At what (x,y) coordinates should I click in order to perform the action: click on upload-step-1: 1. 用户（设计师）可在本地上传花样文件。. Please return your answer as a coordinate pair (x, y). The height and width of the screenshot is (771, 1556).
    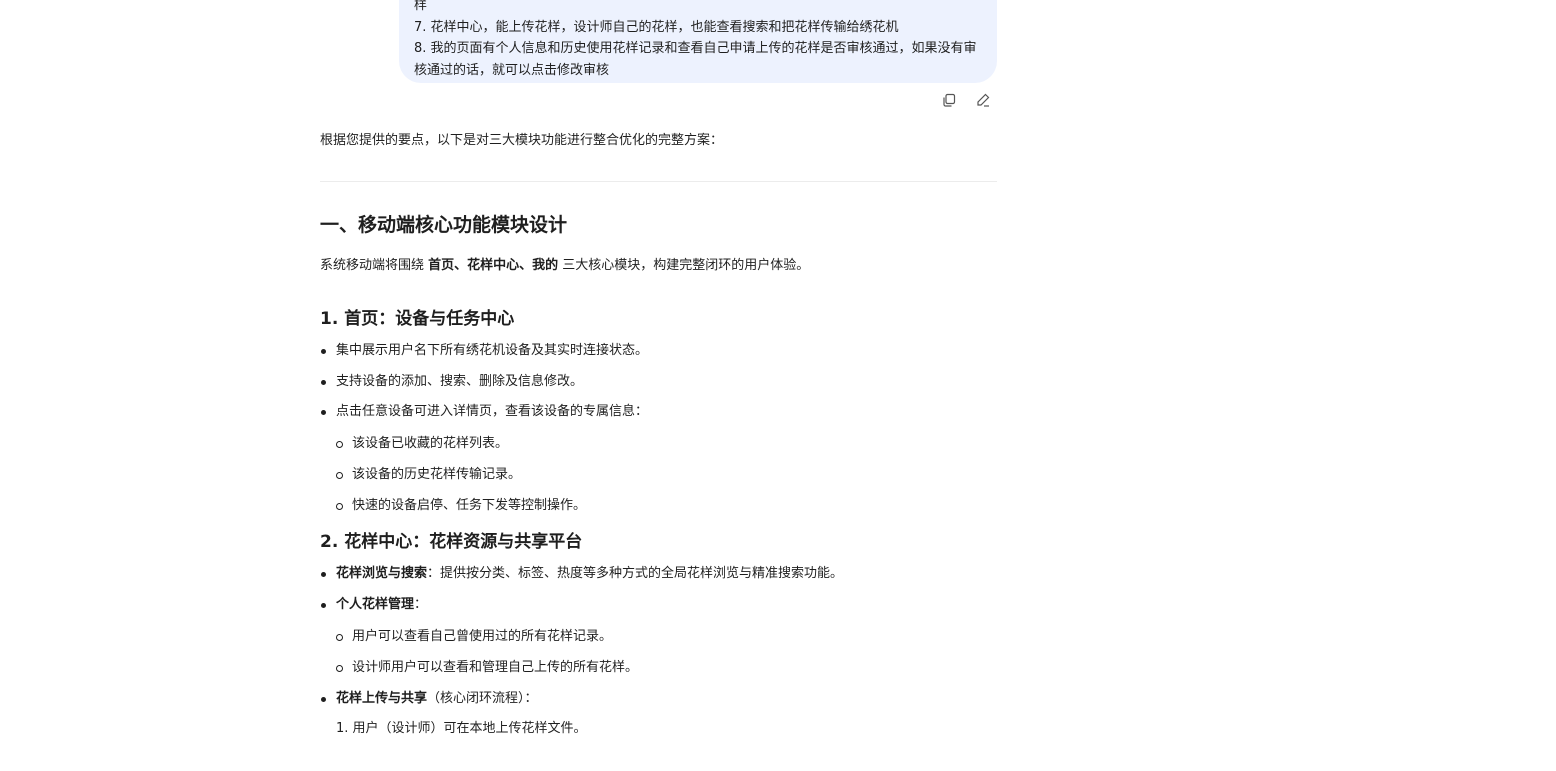
    Looking at the image, I should click on (461, 728).